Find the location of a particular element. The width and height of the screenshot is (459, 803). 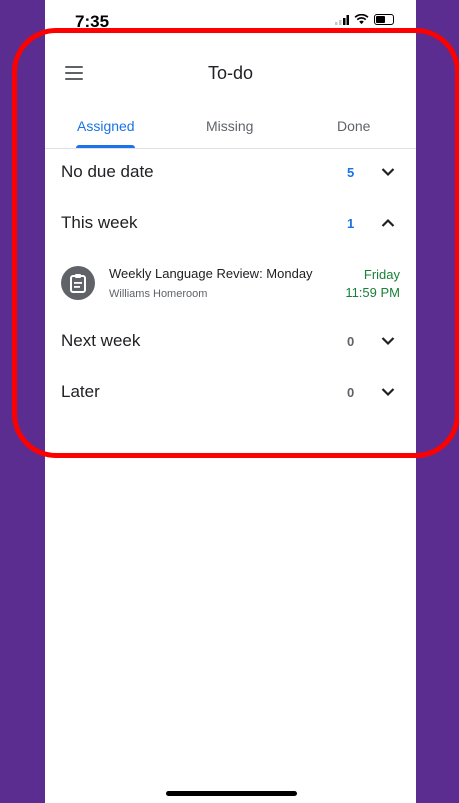

section-this-week: This week 1 is located at coordinates (230, 223).